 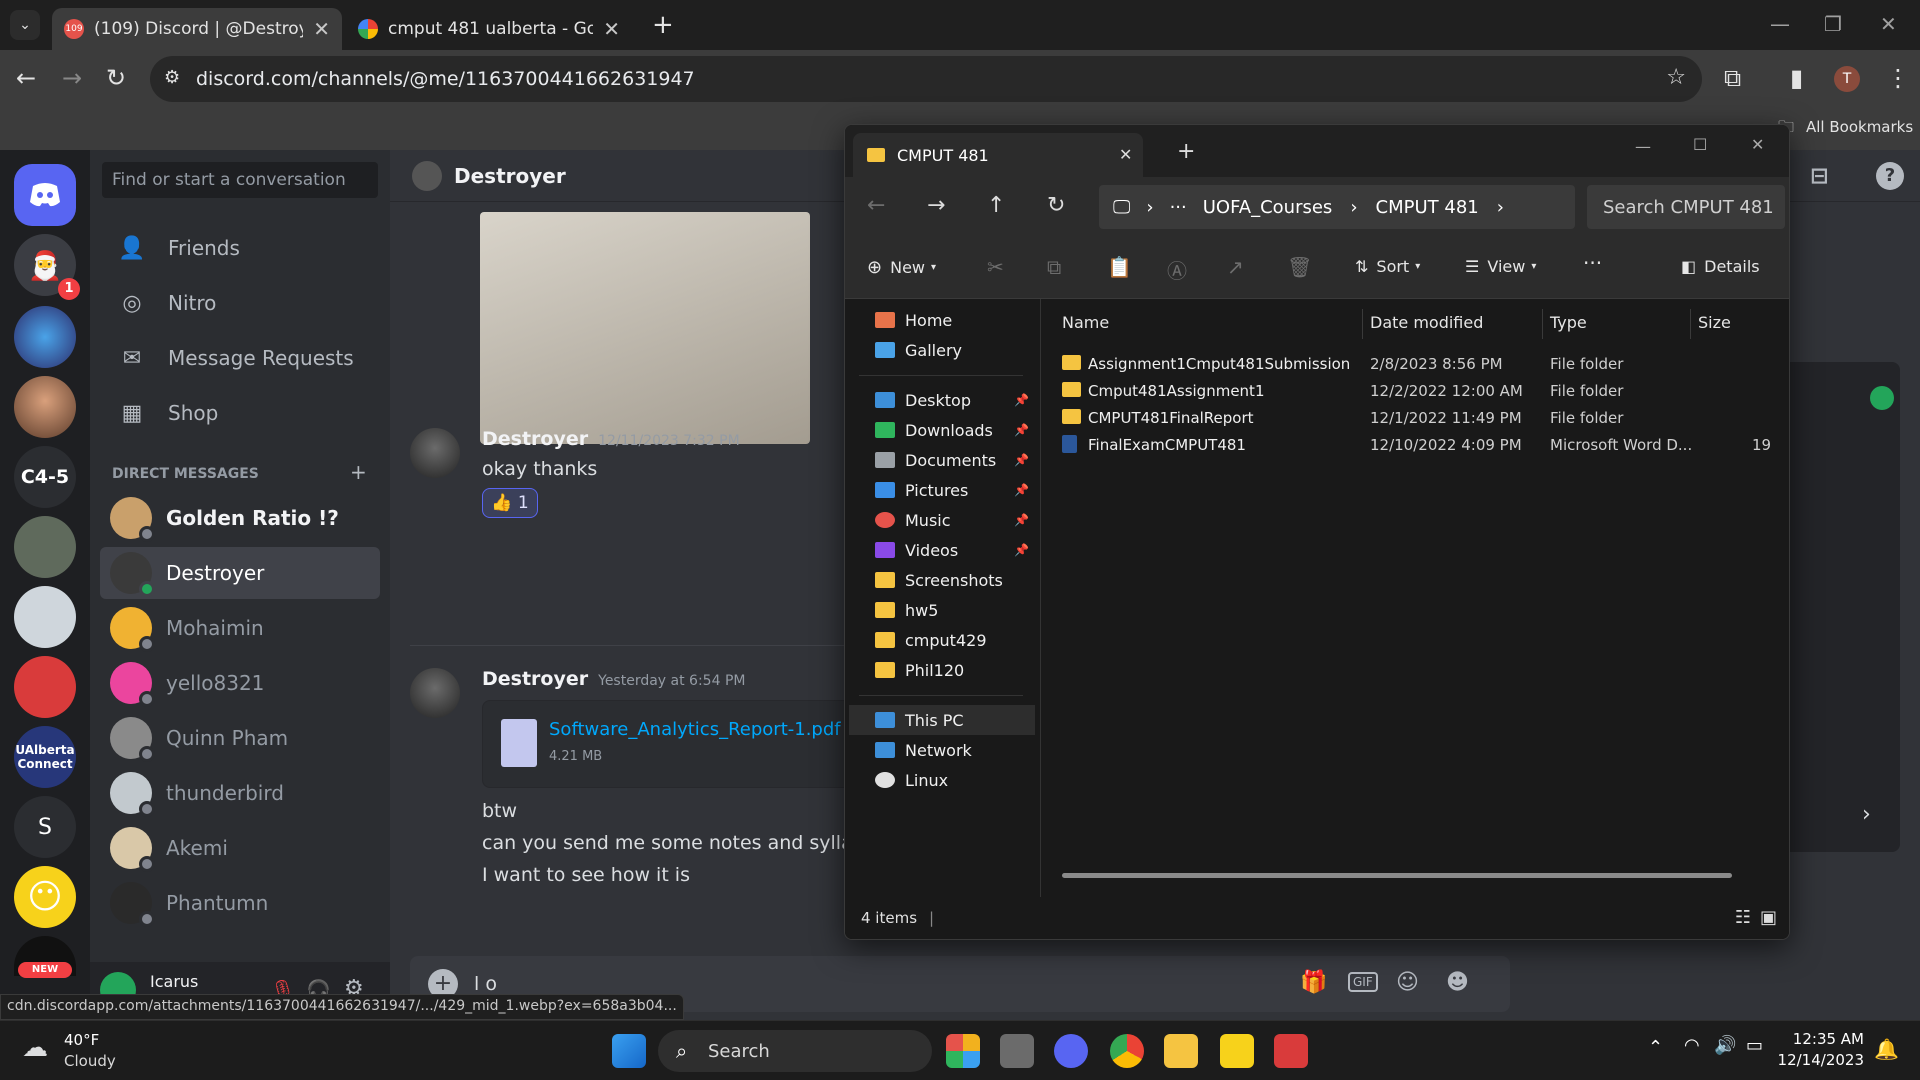 What do you see at coordinates (942, 520) in the screenshot?
I see `nav-music: Music 📌` at bounding box center [942, 520].